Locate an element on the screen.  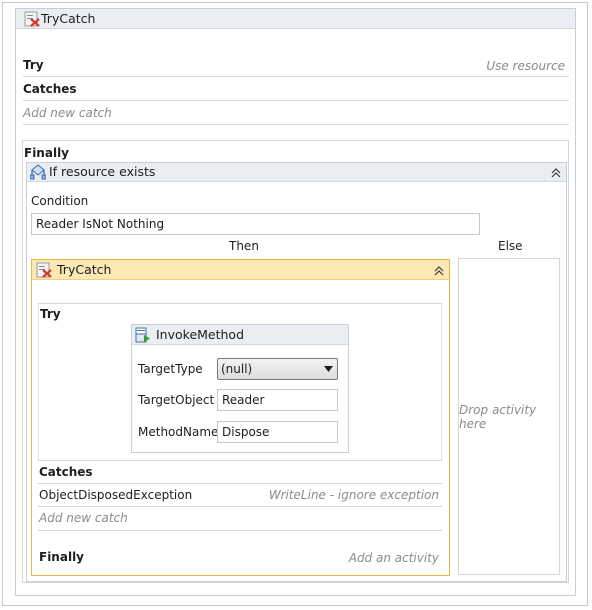
drop-activity-hint: Drop activity here is located at coordinates (498, 416).